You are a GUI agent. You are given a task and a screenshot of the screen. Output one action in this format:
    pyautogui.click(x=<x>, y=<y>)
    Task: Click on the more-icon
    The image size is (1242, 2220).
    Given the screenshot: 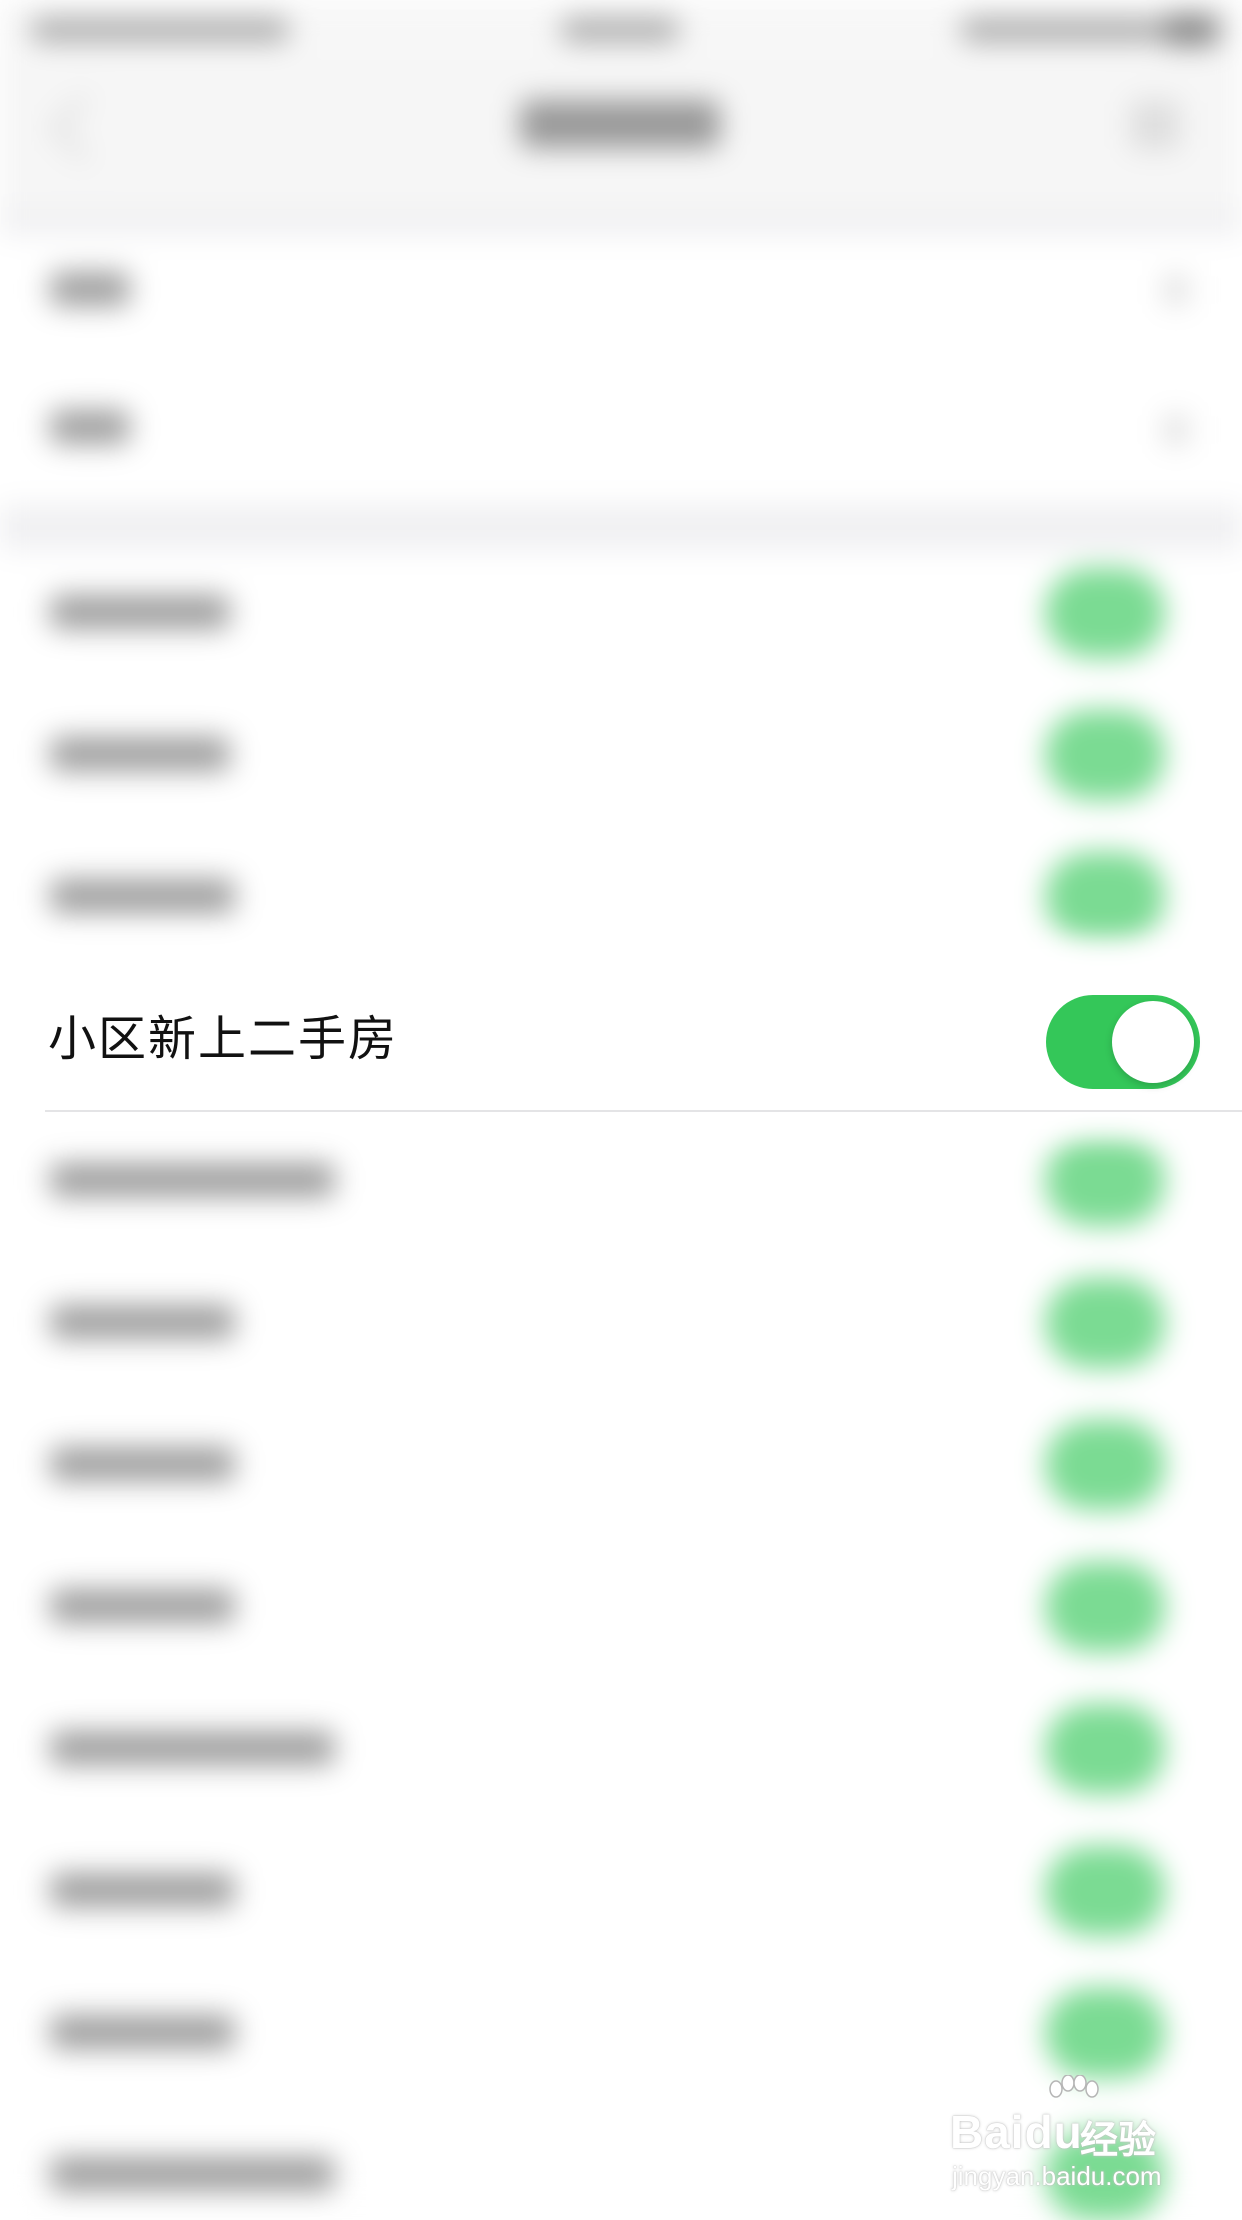 What is the action you would take?
    pyautogui.click(x=1155, y=125)
    